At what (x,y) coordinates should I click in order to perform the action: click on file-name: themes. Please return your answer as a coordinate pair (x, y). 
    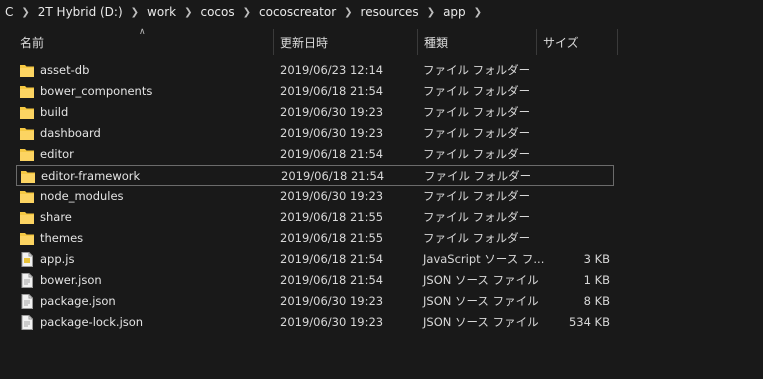
    Looking at the image, I should click on (62, 238).